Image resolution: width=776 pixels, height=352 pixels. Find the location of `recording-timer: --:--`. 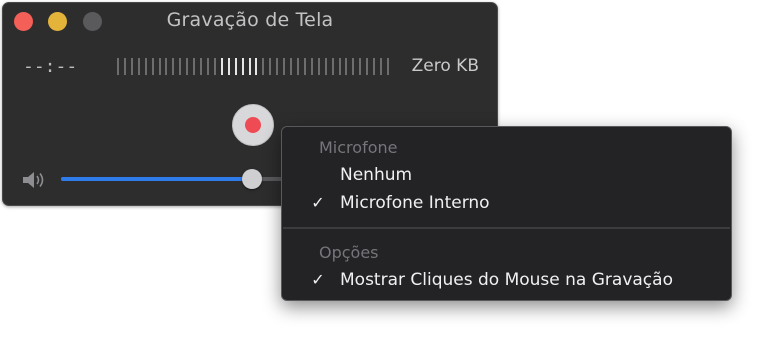

recording-timer: --:-- is located at coordinates (50, 66).